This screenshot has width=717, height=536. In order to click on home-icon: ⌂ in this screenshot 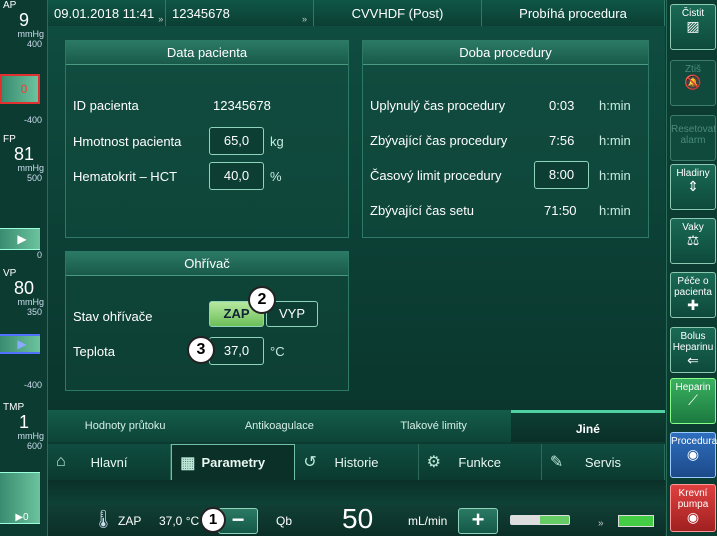, I will do `click(61, 461)`.